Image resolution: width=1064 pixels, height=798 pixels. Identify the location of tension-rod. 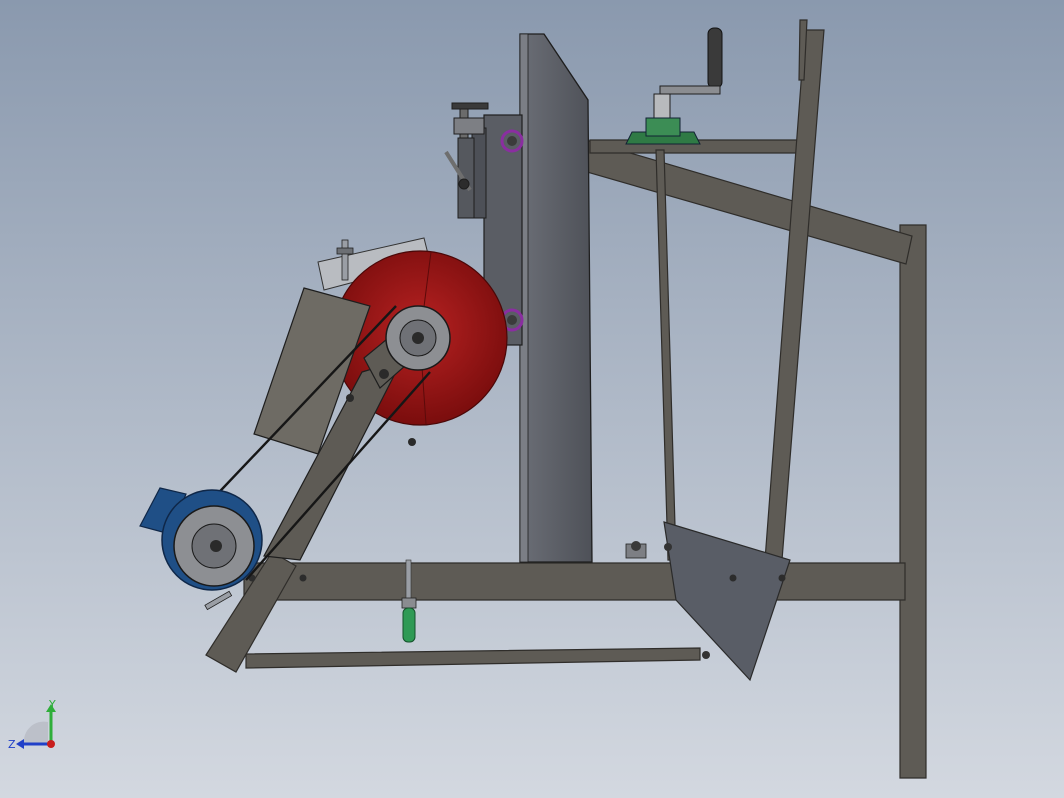
(408, 580).